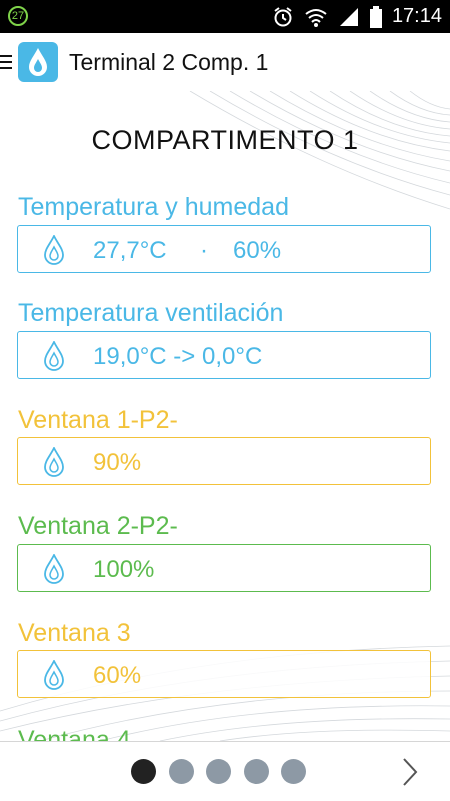 This screenshot has width=450, height=801. What do you see at coordinates (151, 313) in the screenshot?
I see `section-label-temperatura-ventilacion: Temperatura ventilación` at bounding box center [151, 313].